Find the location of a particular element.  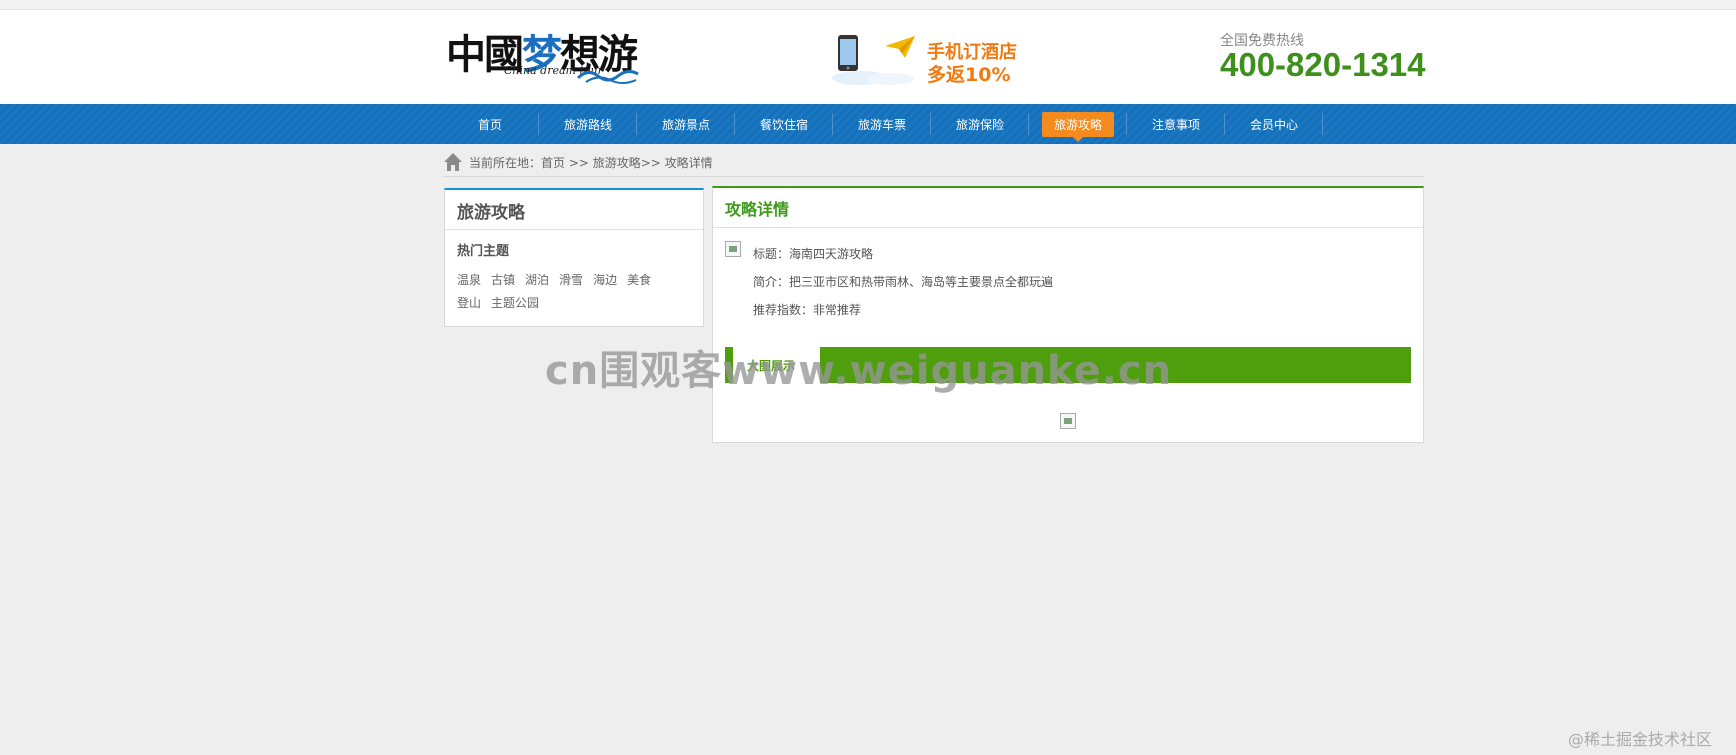

top-bar is located at coordinates (868, 5).